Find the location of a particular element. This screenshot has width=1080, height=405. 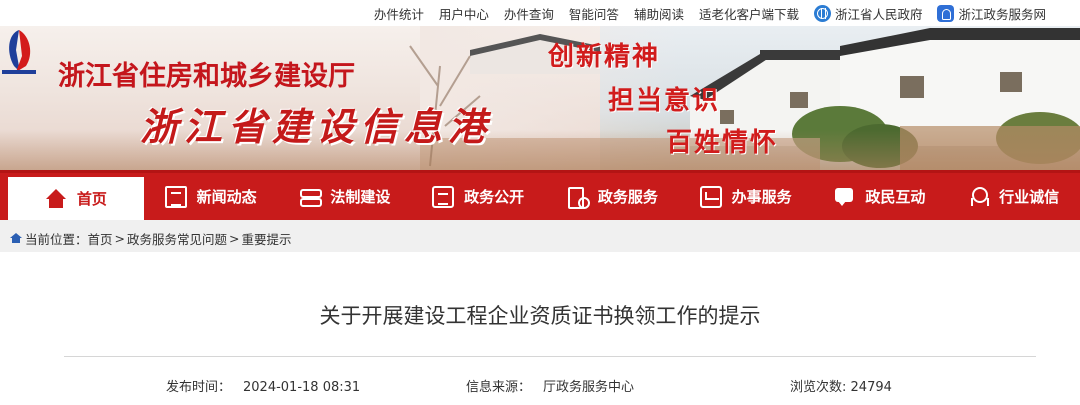

breadcrumb-bar: 当前位置： 首页 > 政务服务常见问题 > 重要提示 is located at coordinates (540, 236).